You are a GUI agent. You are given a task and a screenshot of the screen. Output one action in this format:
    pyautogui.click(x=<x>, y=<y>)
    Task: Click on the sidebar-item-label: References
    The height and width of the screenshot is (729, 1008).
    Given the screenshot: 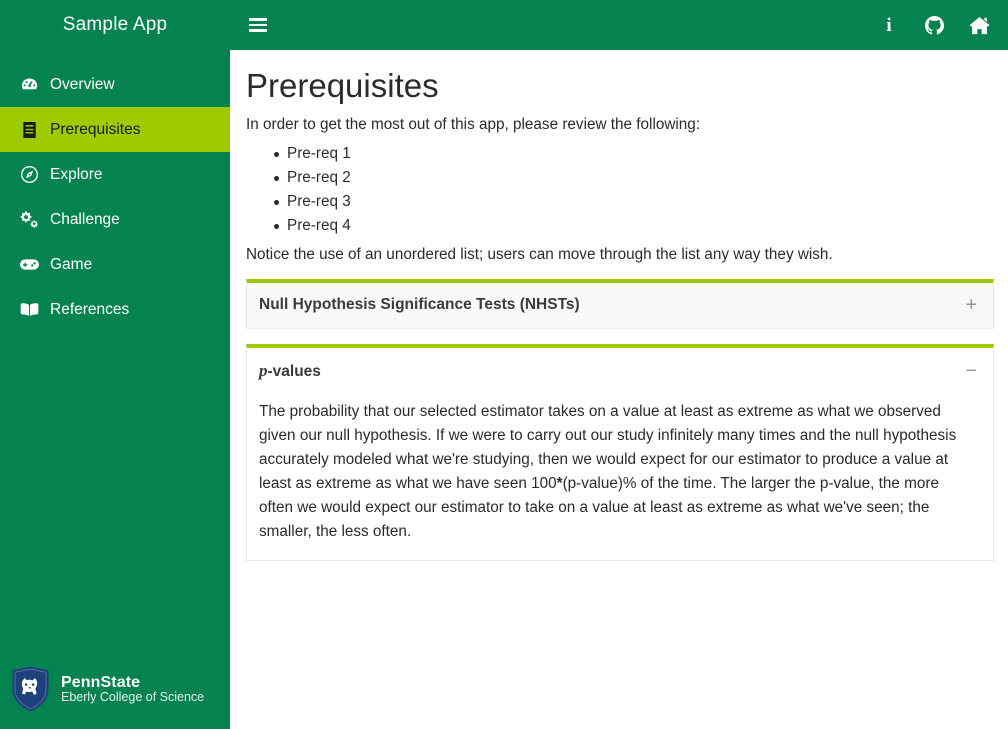 What is the action you would take?
    pyautogui.click(x=90, y=309)
    